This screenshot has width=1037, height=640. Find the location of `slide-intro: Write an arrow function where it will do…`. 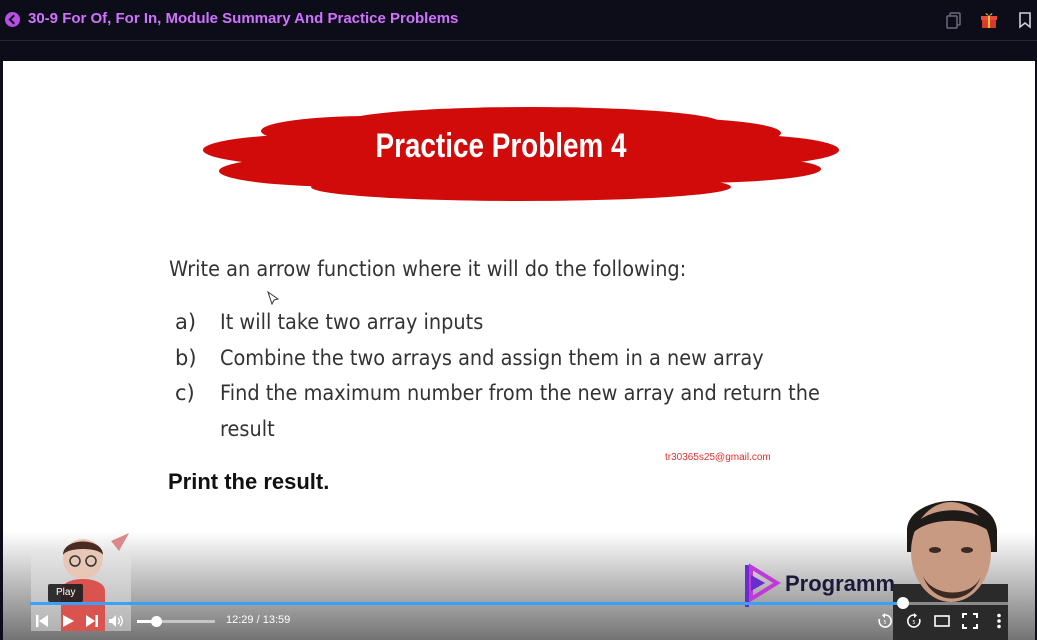

slide-intro: Write an arrow function where it will do… is located at coordinates (428, 269).